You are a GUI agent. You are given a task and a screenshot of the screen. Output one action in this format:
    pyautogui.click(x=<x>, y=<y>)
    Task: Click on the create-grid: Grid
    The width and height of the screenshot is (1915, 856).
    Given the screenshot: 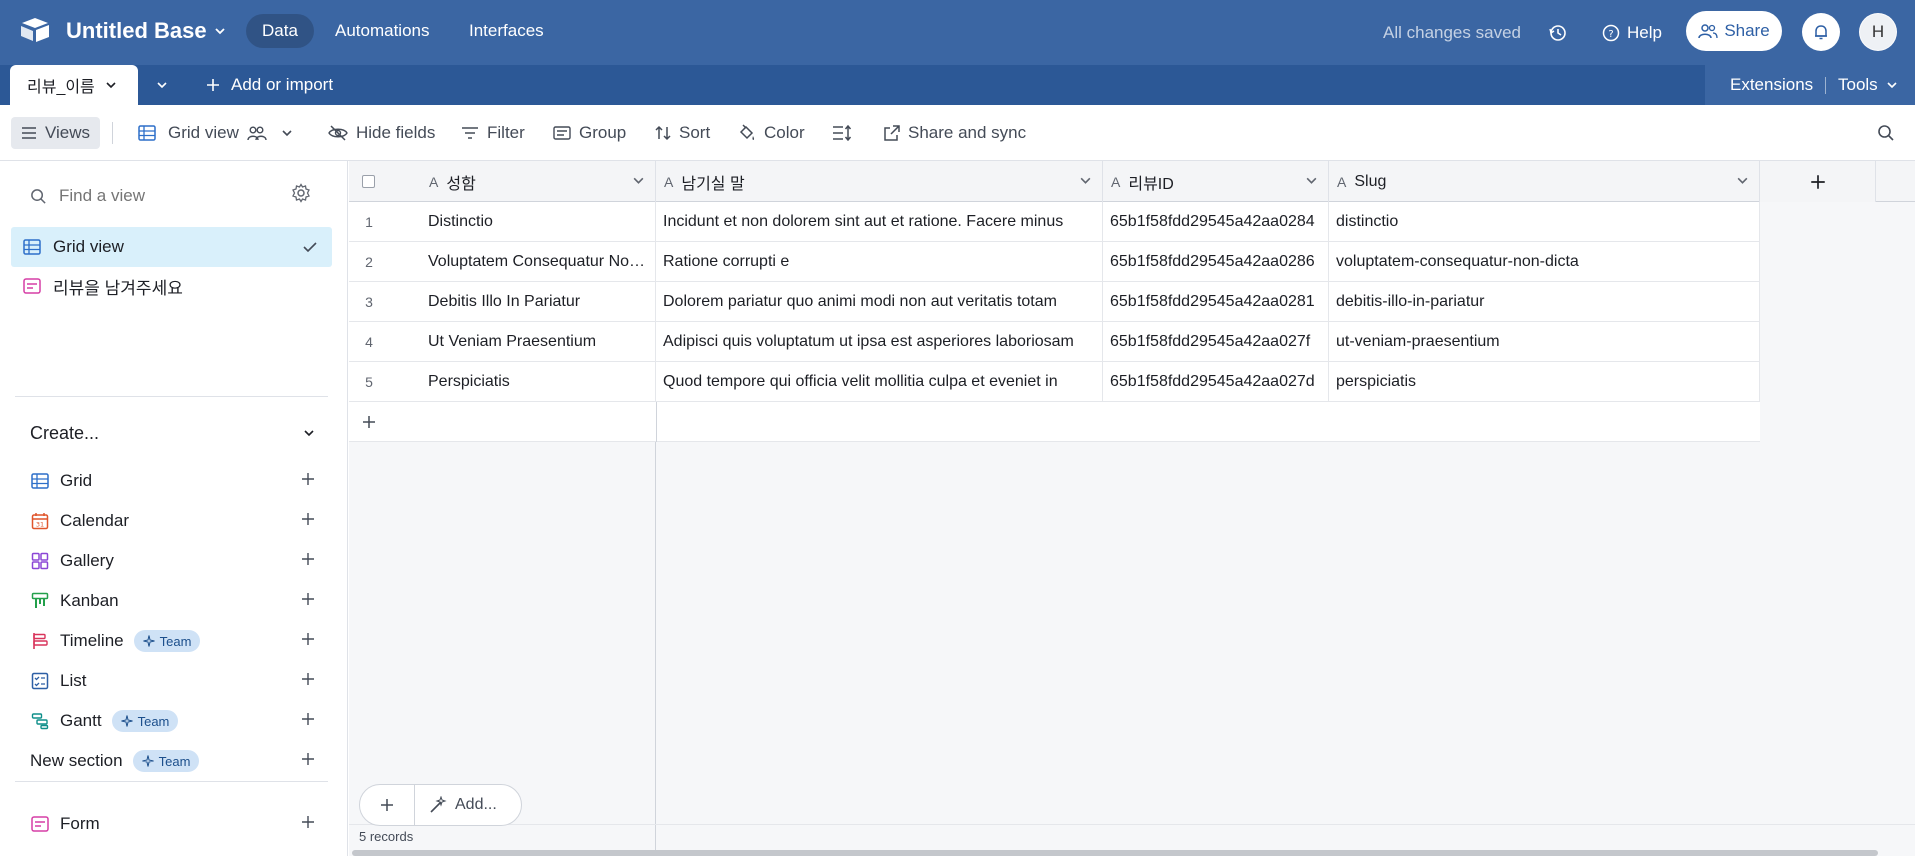 What is the action you would take?
    pyautogui.click(x=173, y=481)
    